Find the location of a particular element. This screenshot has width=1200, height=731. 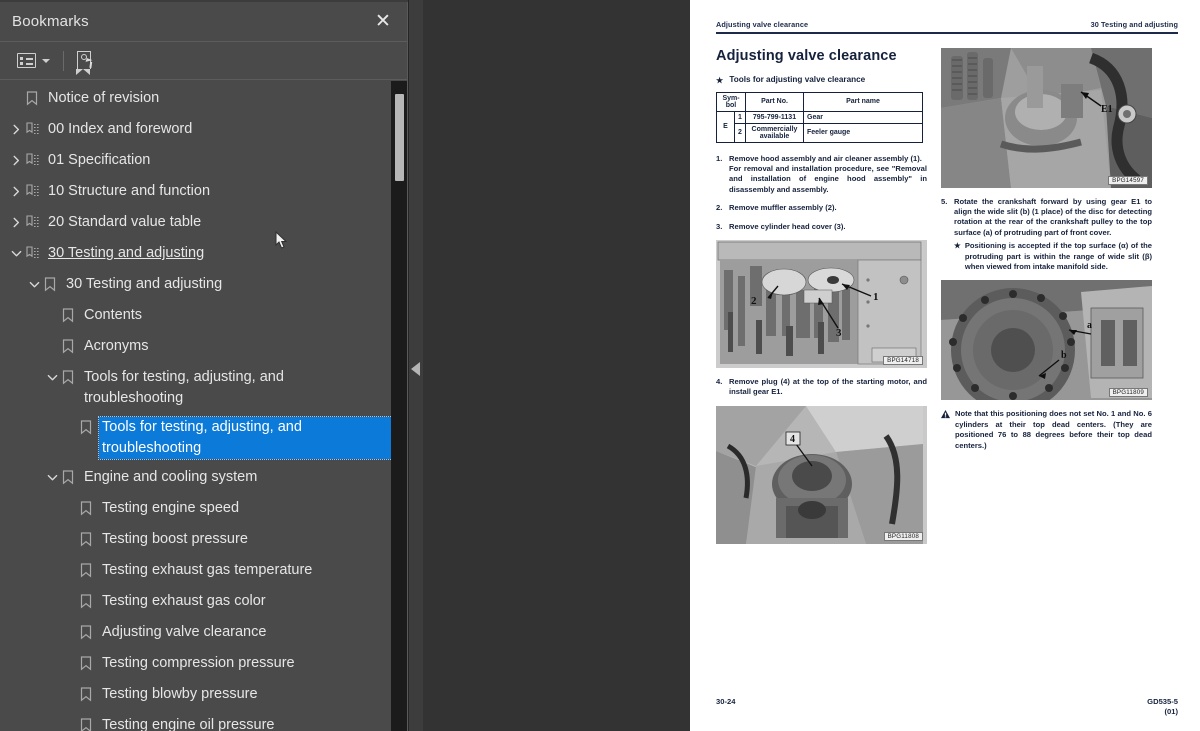

bookmark-item-label: Testing engine oil pressure is located at coordinates (188, 724).